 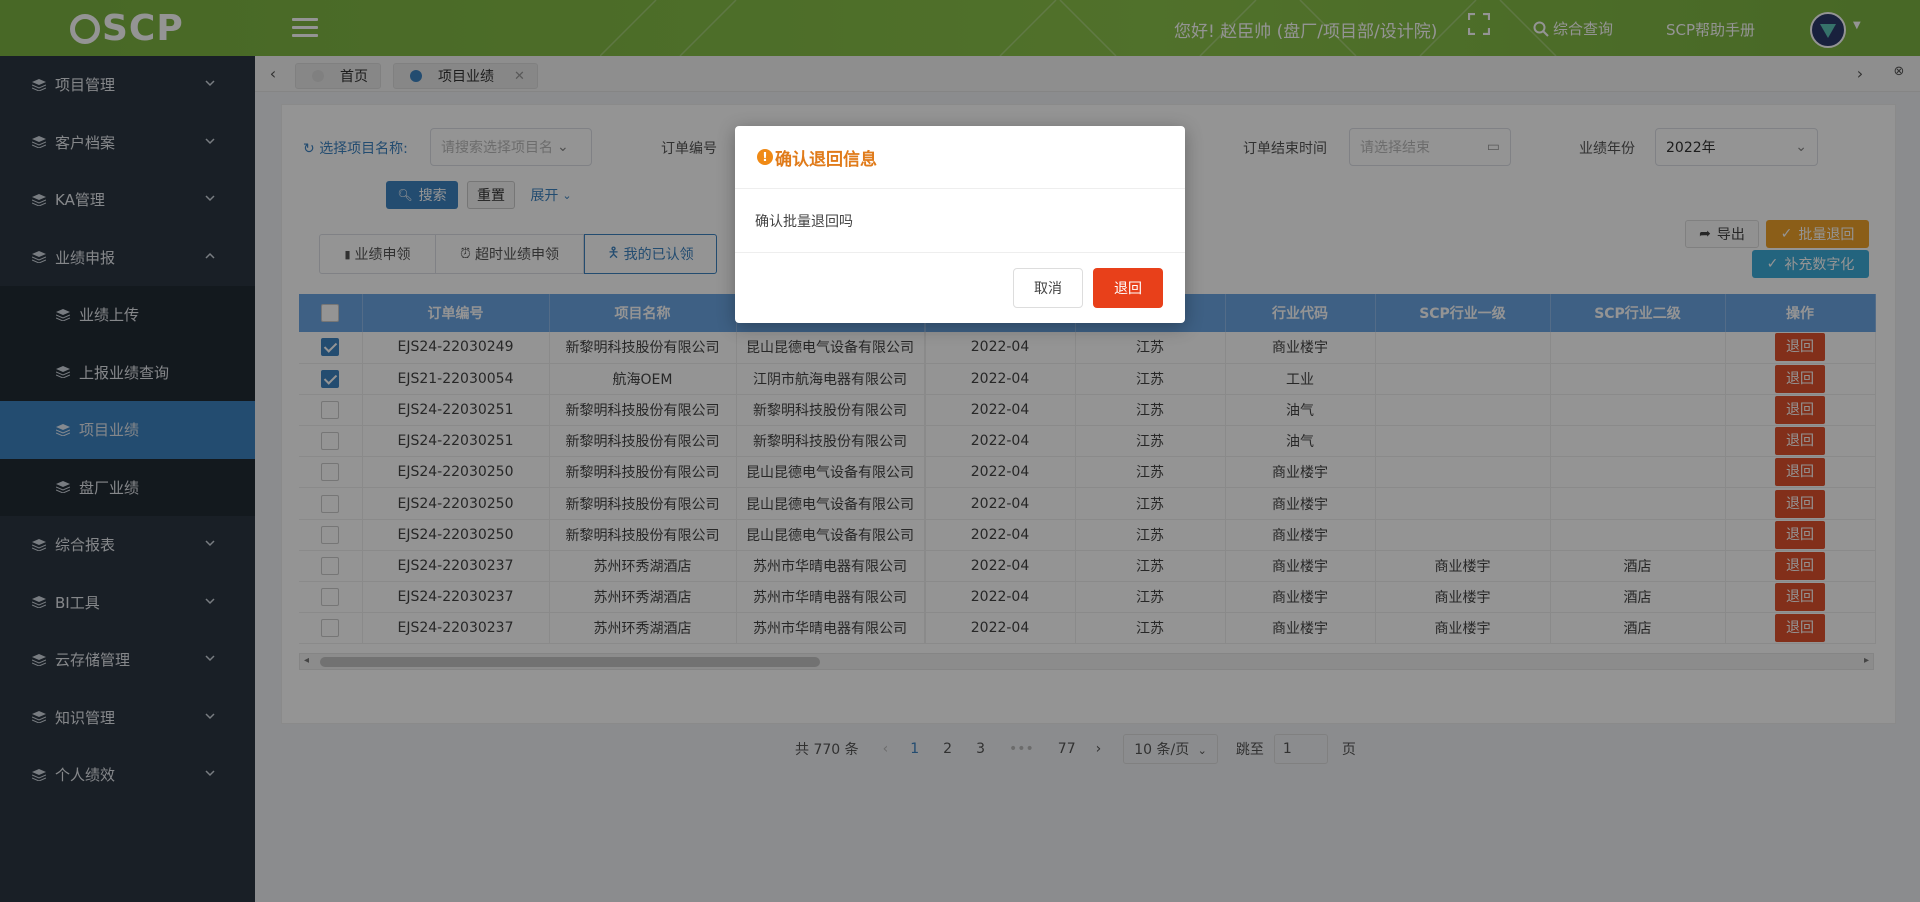 What do you see at coordinates (765, 157) in the screenshot?
I see `warning-icon: !` at bounding box center [765, 157].